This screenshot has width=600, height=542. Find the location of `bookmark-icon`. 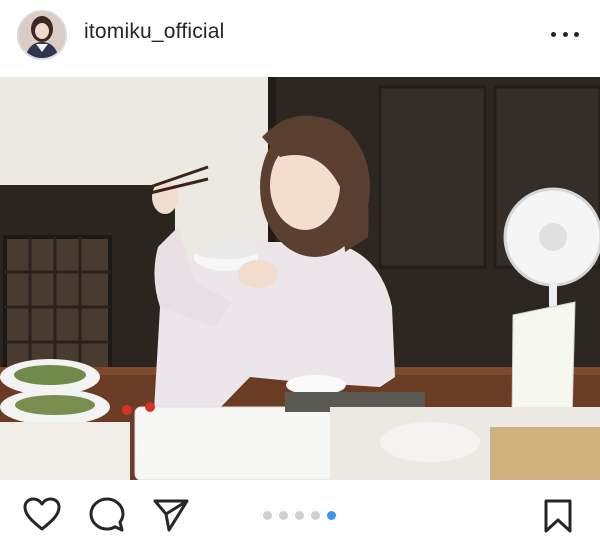

bookmark-icon is located at coordinates (558, 516).